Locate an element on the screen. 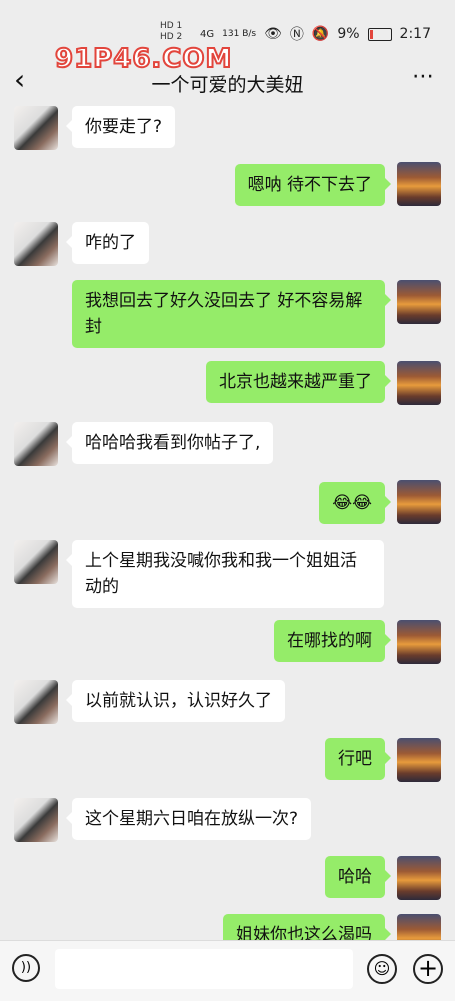  voice-icon: )) is located at coordinates (26, 968).